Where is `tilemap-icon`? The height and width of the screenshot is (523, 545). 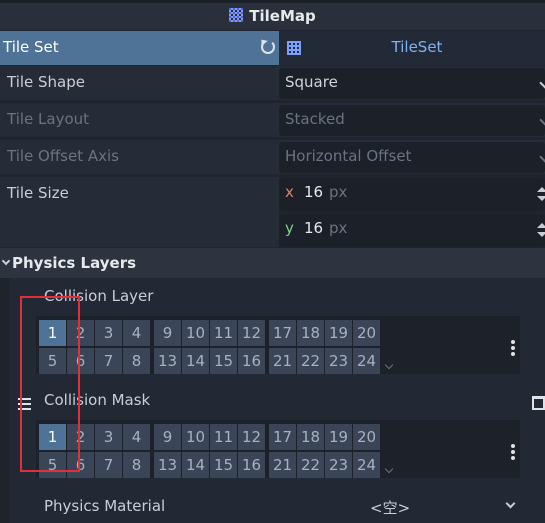 tilemap-icon is located at coordinates (236, 15).